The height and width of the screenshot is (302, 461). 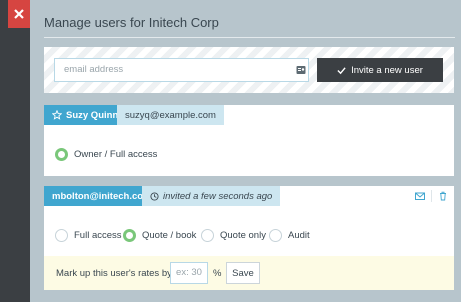 What do you see at coordinates (218, 196) in the screenshot?
I see `invite-status: invited a few seconds ago` at bounding box center [218, 196].